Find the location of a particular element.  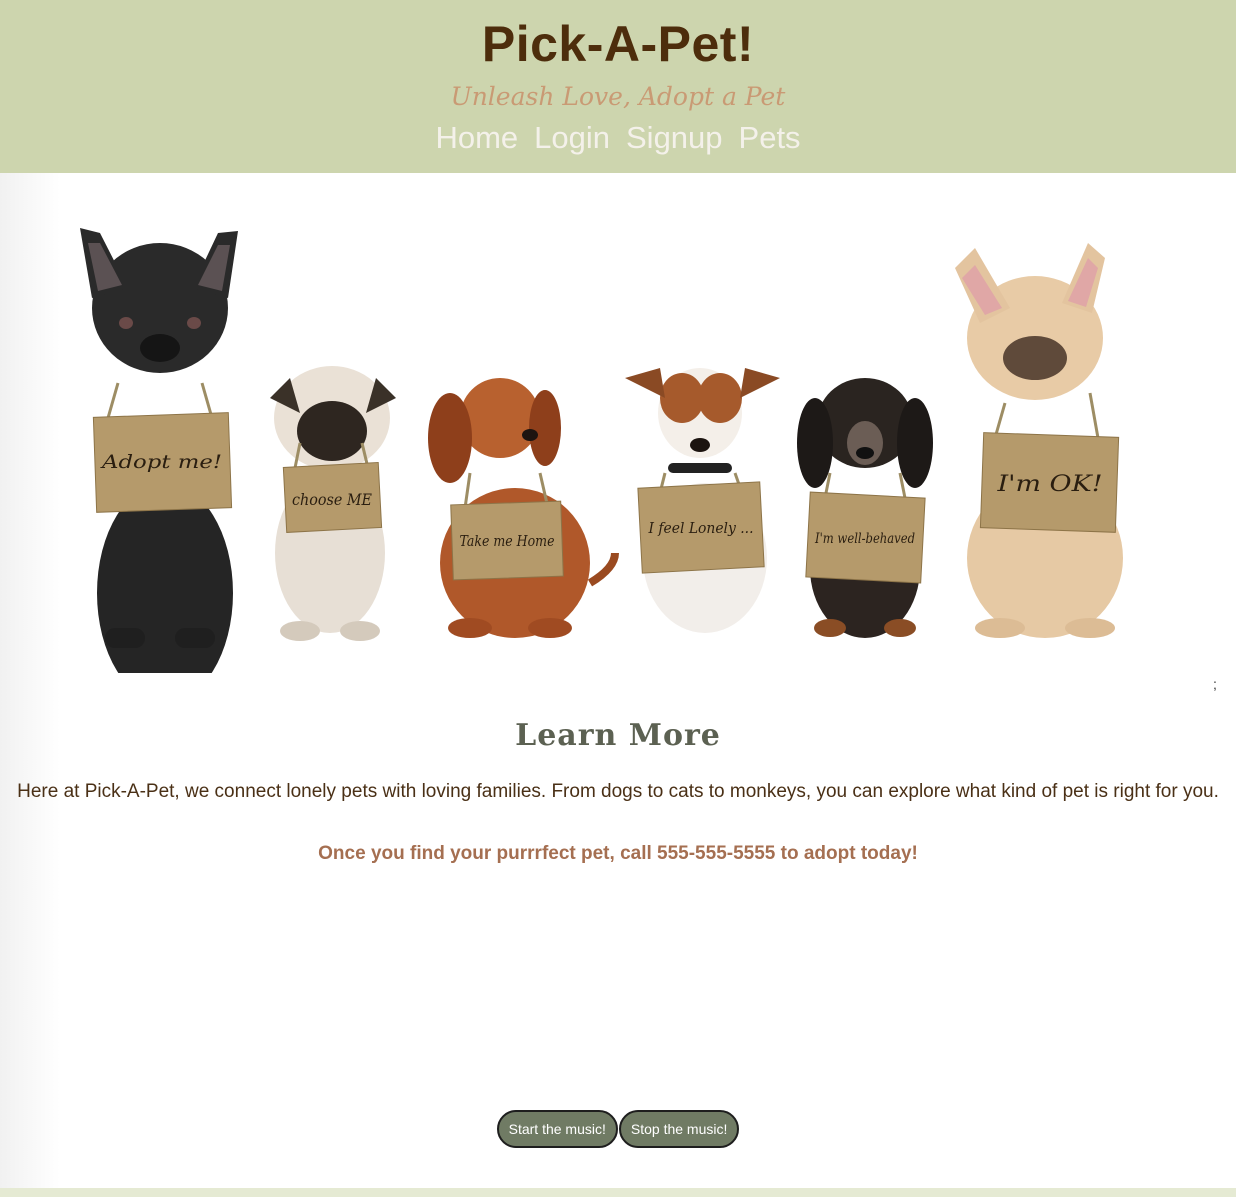

dog-pug: choose ME is located at coordinates (333, 503).